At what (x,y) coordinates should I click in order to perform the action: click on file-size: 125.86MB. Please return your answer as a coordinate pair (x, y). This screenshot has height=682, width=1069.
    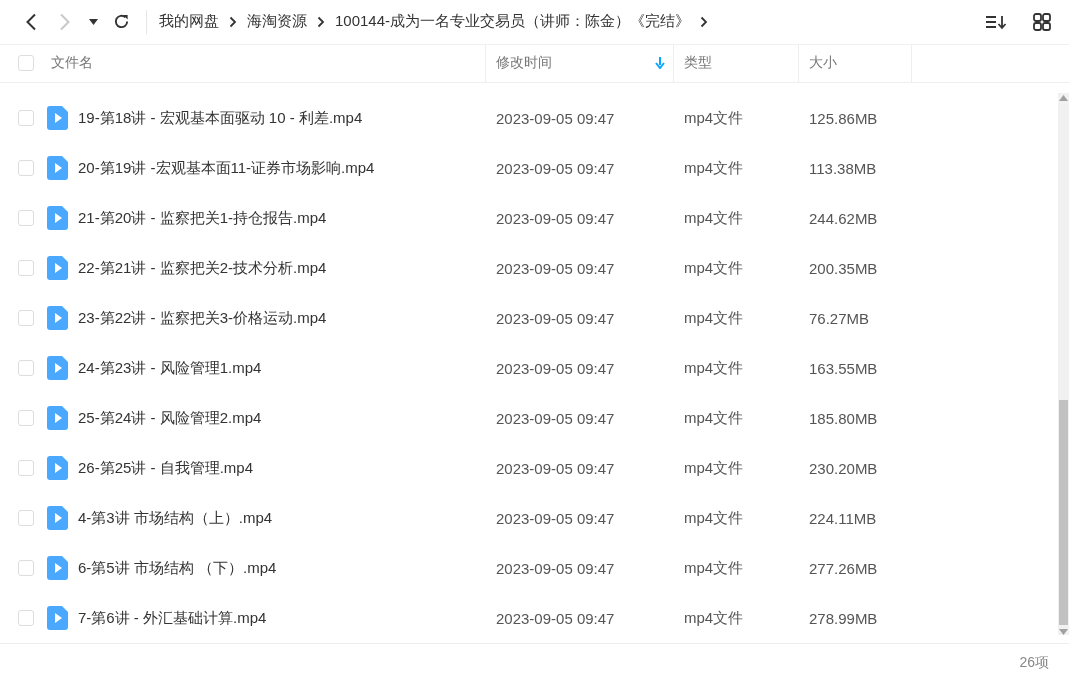
    Looking at the image, I should click on (843, 118).